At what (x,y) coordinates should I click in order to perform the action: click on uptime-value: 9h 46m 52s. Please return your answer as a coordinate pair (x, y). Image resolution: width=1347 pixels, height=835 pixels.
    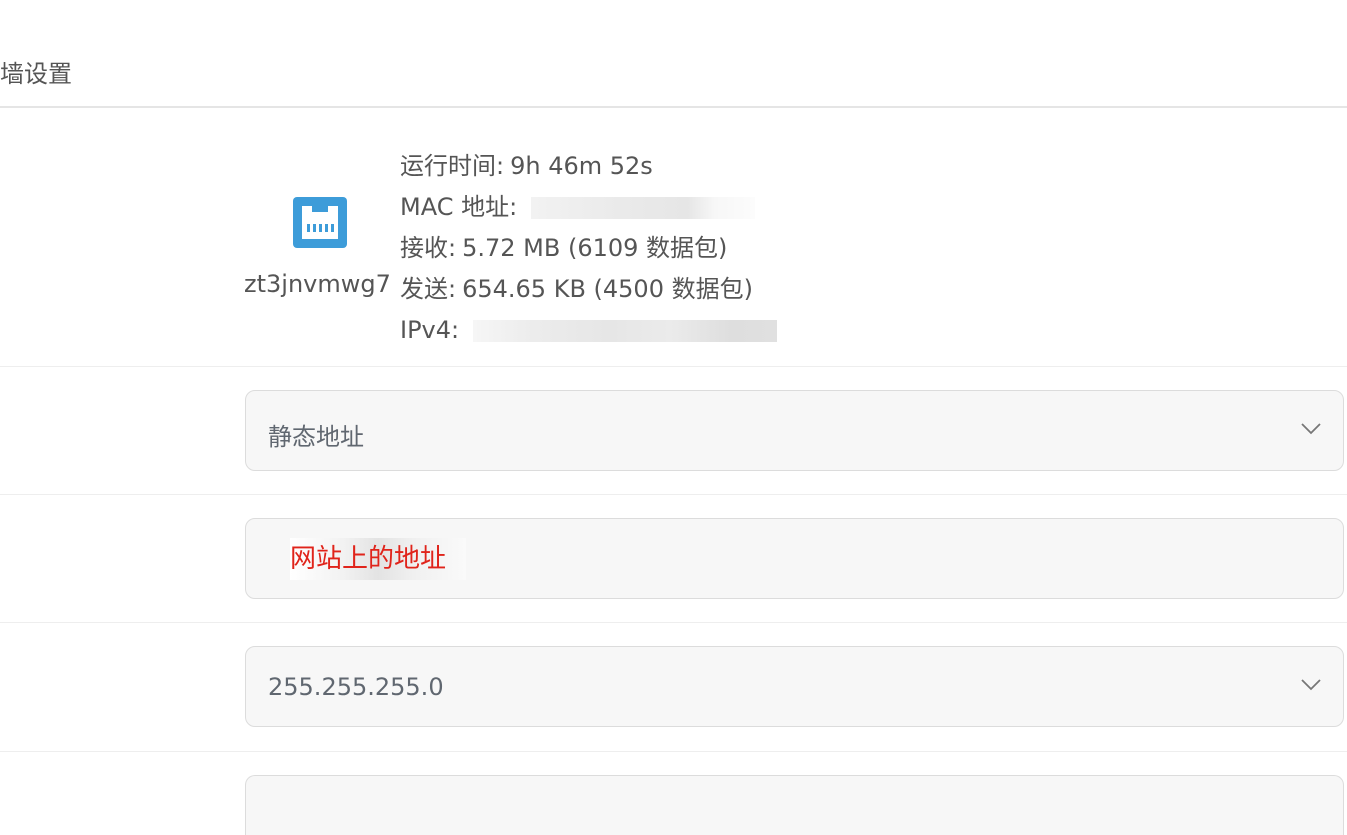
    Looking at the image, I should click on (581, 166).